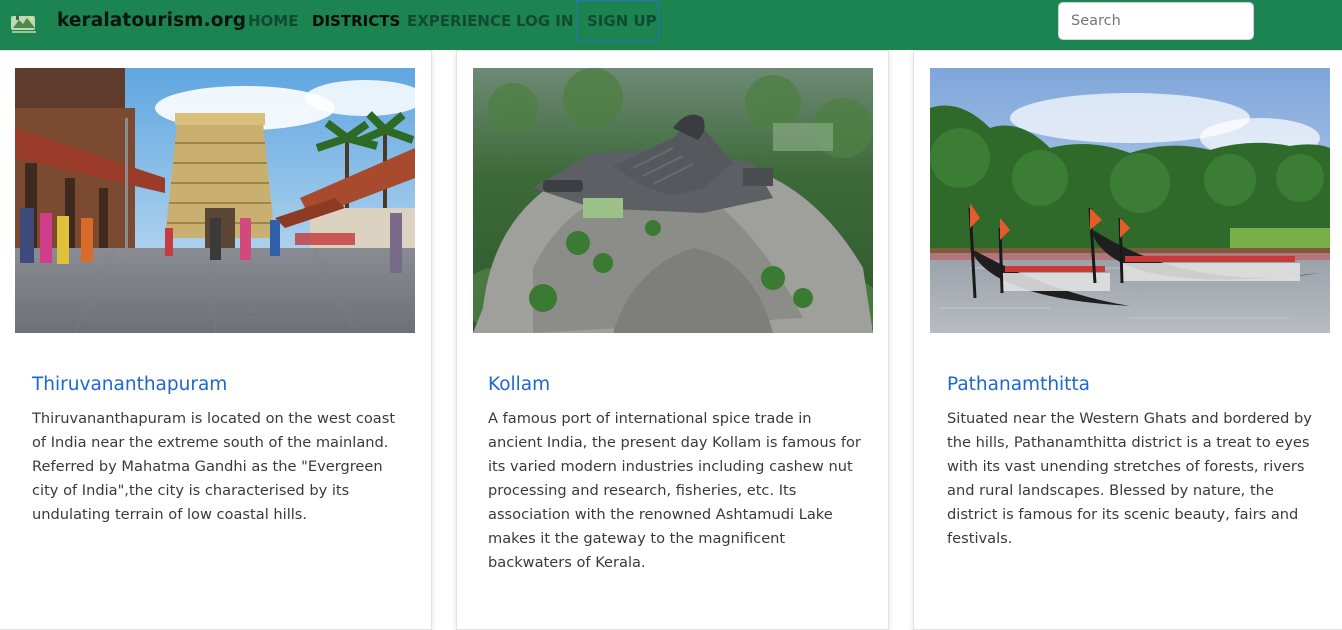 This screenshot has width=1342, height=630. Describe the element at coordinates (622, 21) in the screenshot. I see `signup-label: SIGN UP` at that location.